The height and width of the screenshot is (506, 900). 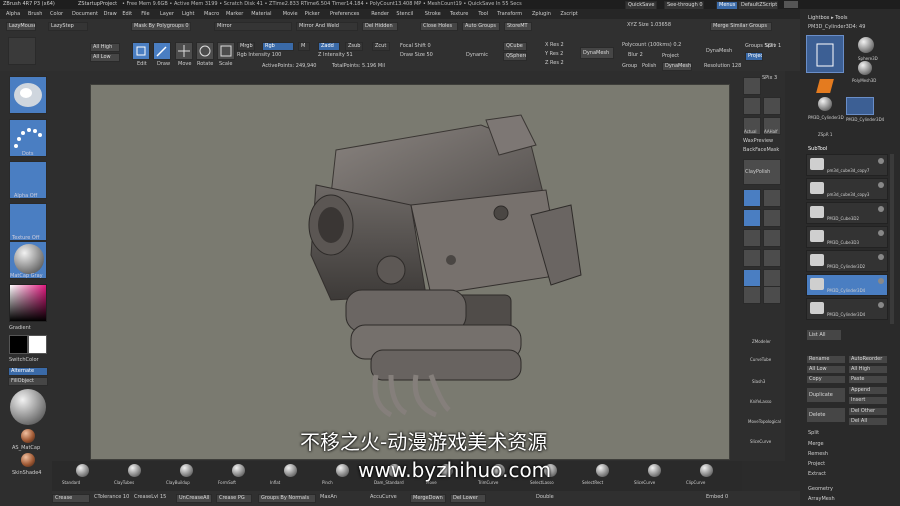 I want to click on del-other-button: Del Other, so click(x=868, y=411).